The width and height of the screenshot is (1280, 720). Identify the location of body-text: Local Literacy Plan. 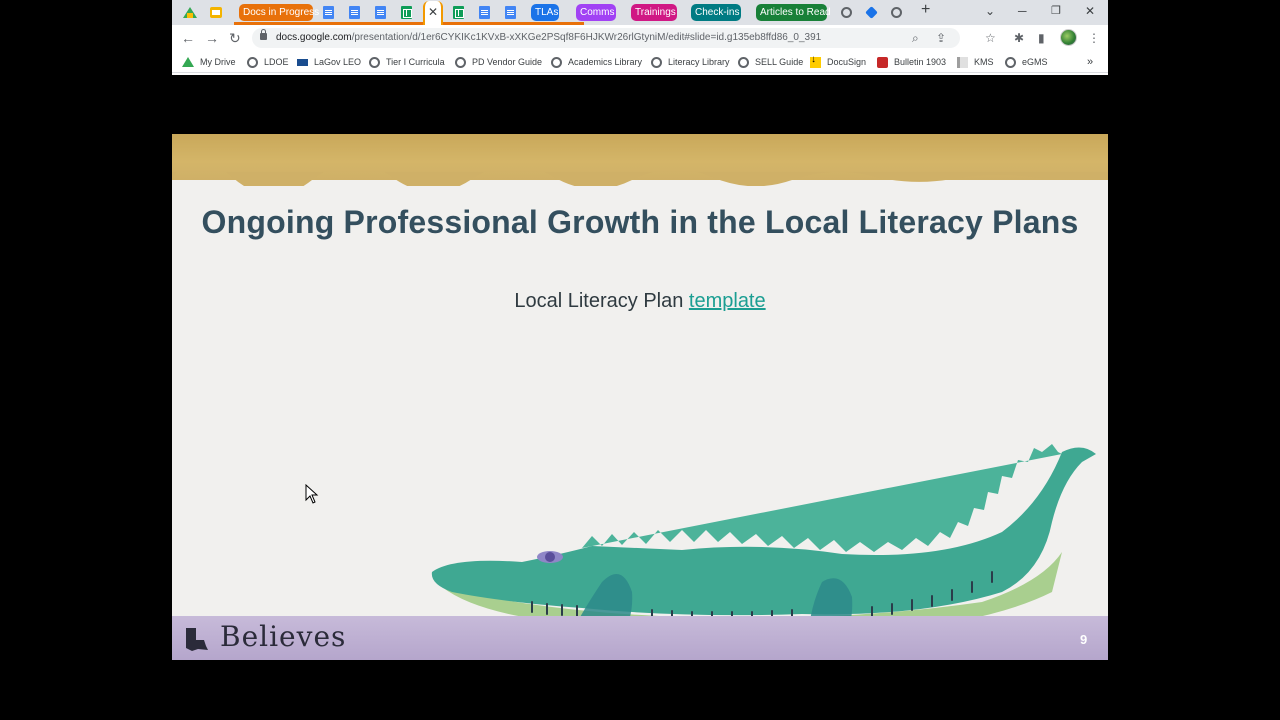
(601, 301).